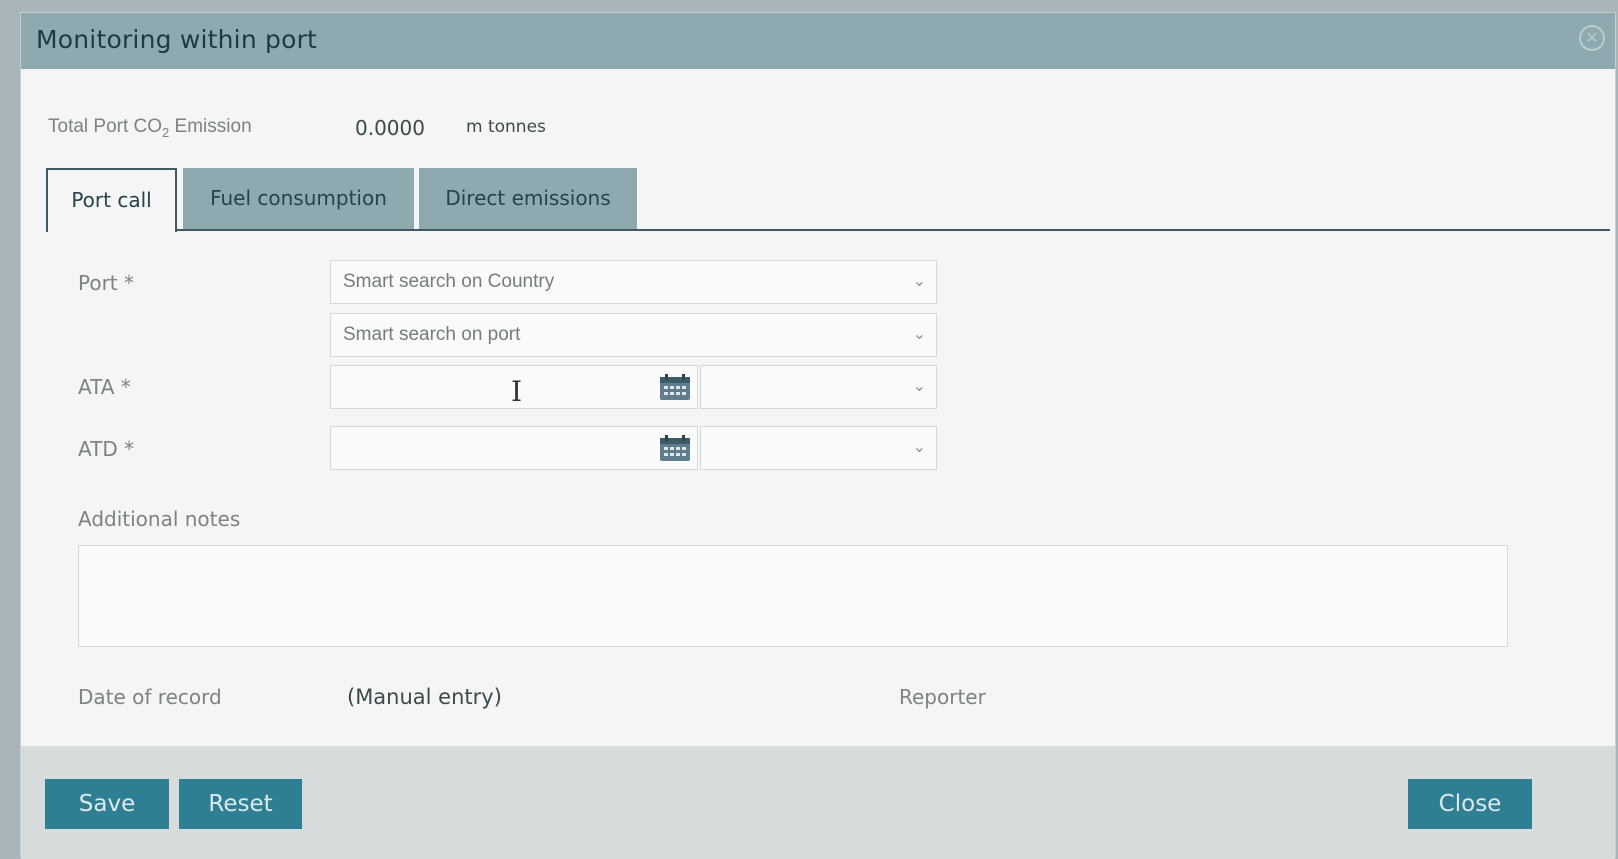 This screenshot has width=1618, height=859. I want to click on tab-port-call: Port call, so click(111, 200).